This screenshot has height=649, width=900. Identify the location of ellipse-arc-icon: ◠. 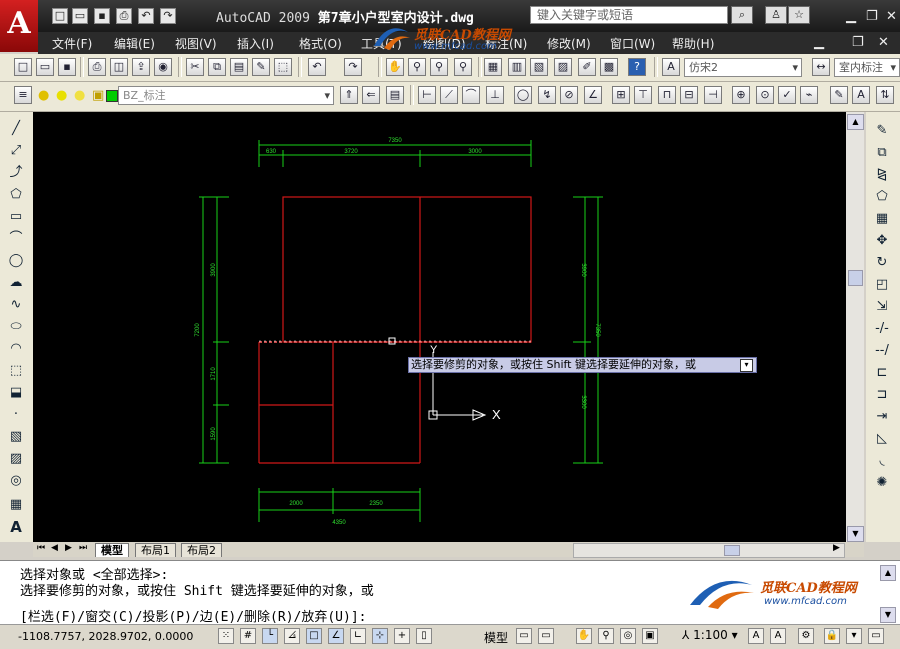
(16, 349).